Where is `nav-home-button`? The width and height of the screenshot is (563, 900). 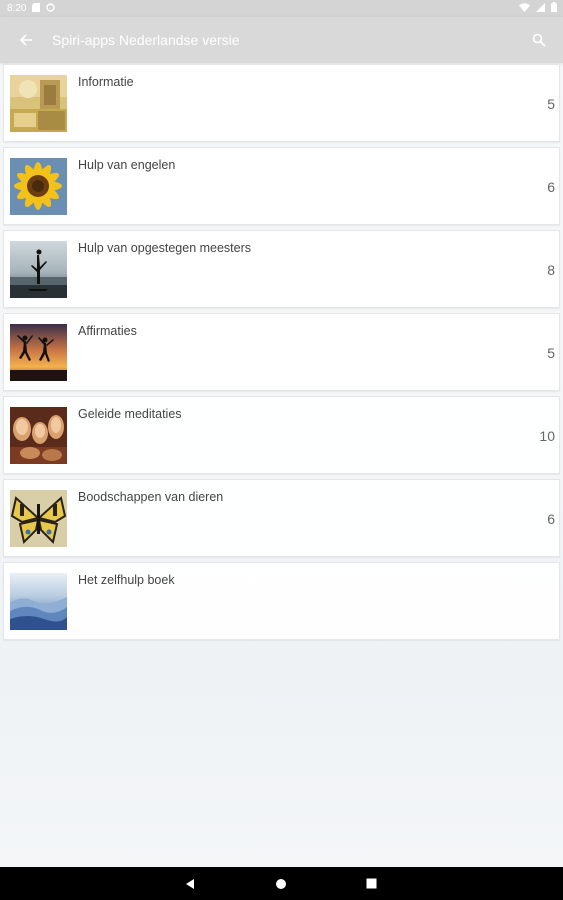
nav-home-button is located at coordinates (281, 883).